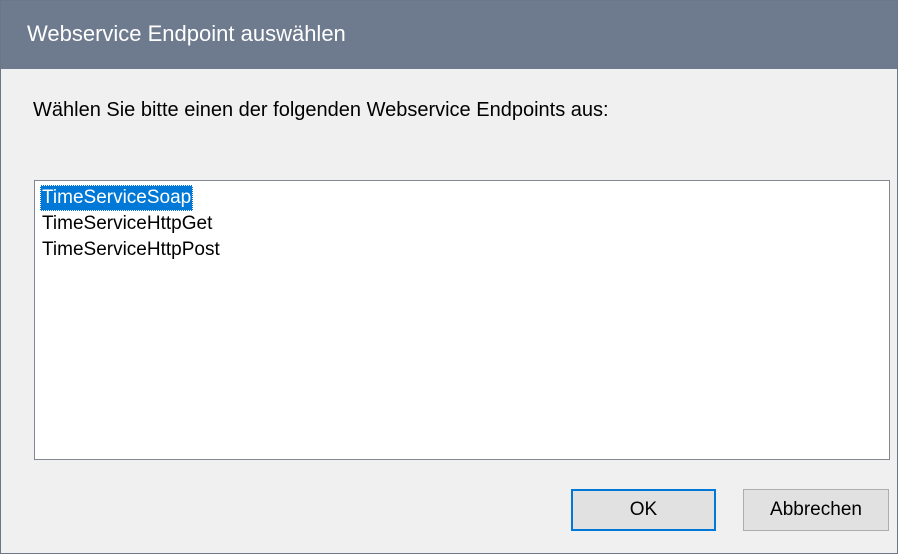 The width and height of the screenshot is (898, 554). What do you see at coordinates (127, 224) in the screenshot?
I see `list-item-timeservicehttpget: TimeServiceHttpGet` at bounding box center [127, 224].